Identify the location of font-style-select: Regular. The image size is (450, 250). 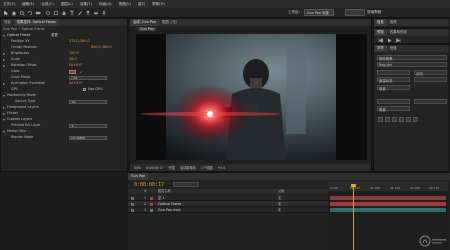
(412, 64).